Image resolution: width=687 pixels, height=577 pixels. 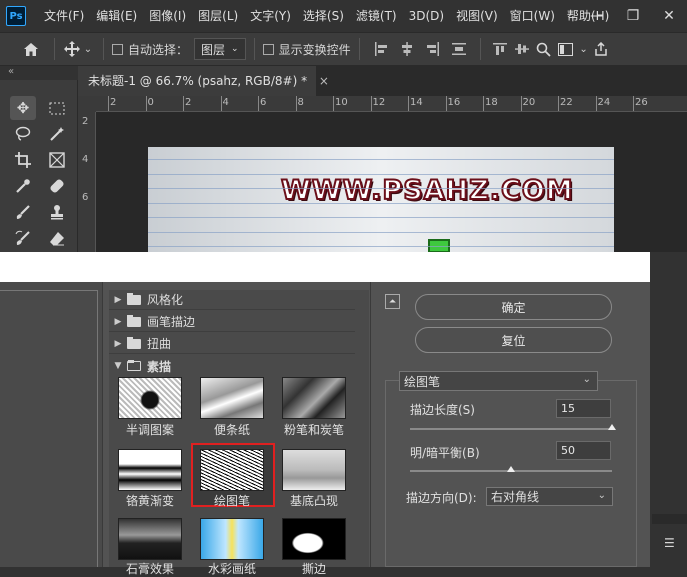 I want to click on menu-type: 文字(Y), so click(x=270, y=16).